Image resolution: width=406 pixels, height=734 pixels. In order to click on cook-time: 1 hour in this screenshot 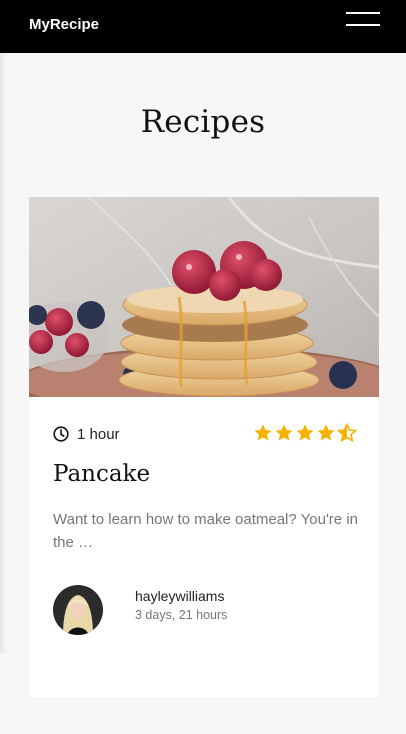, I will do `click(86, 434)`.